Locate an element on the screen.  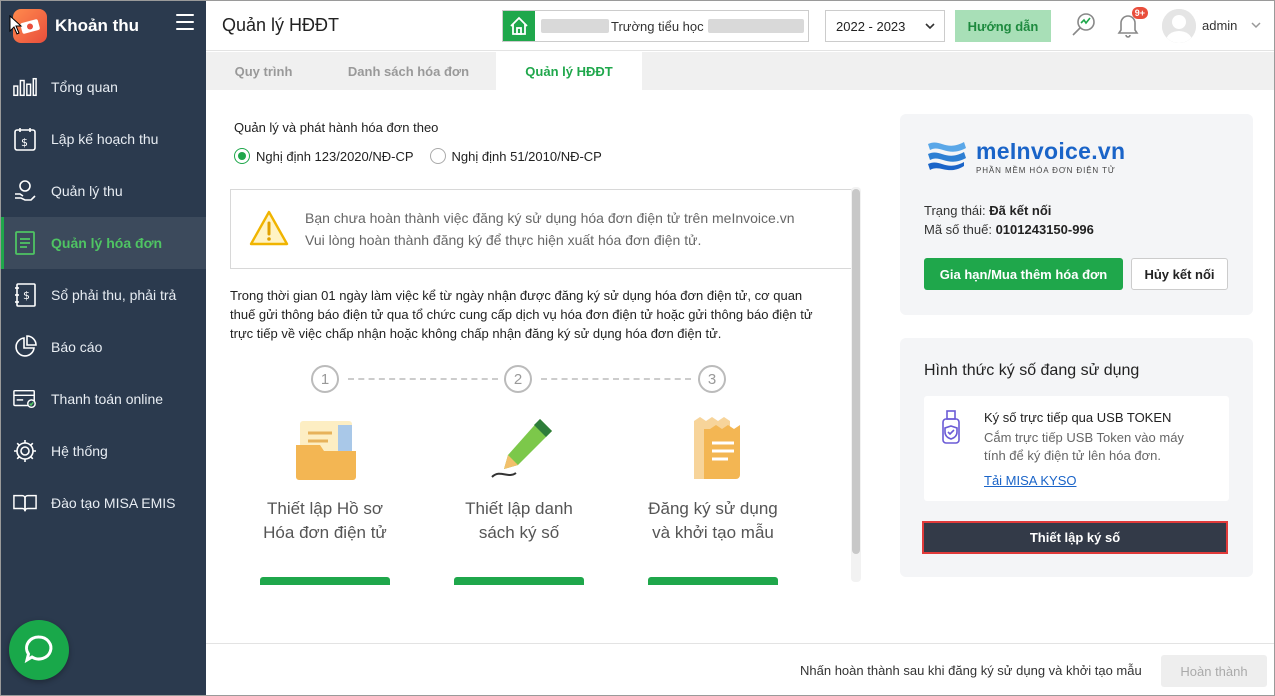
sidebar-item-label: Quản lý hóa đơn is located at coordinates (107, 243).